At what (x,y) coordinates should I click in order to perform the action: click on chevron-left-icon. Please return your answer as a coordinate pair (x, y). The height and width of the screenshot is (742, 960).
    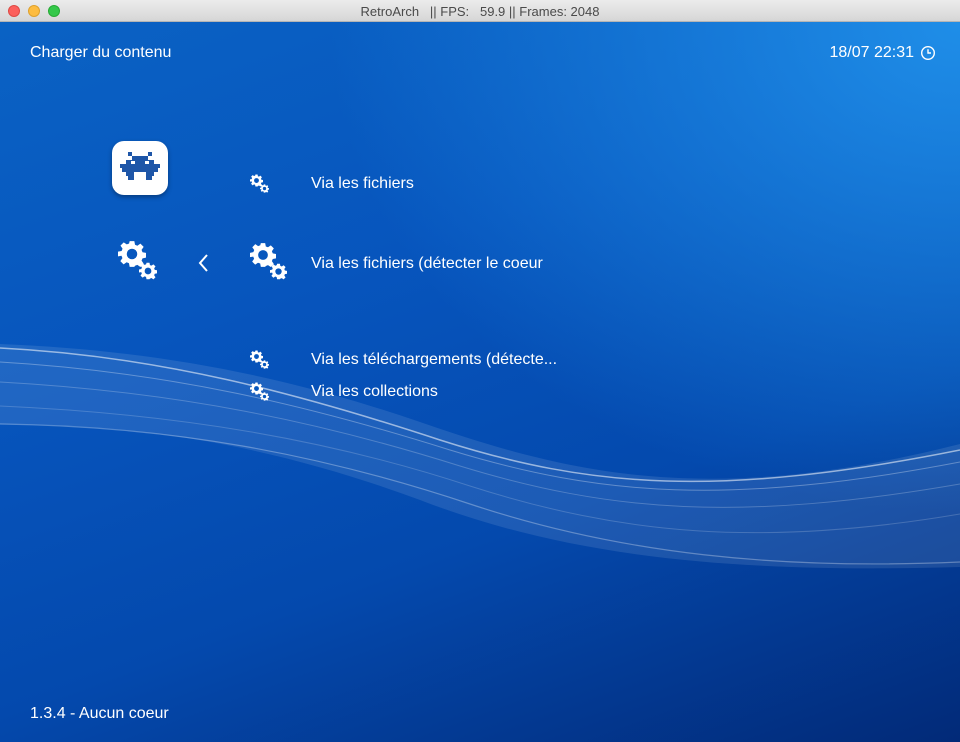
    Looking at the image, I should click on (204, 263).